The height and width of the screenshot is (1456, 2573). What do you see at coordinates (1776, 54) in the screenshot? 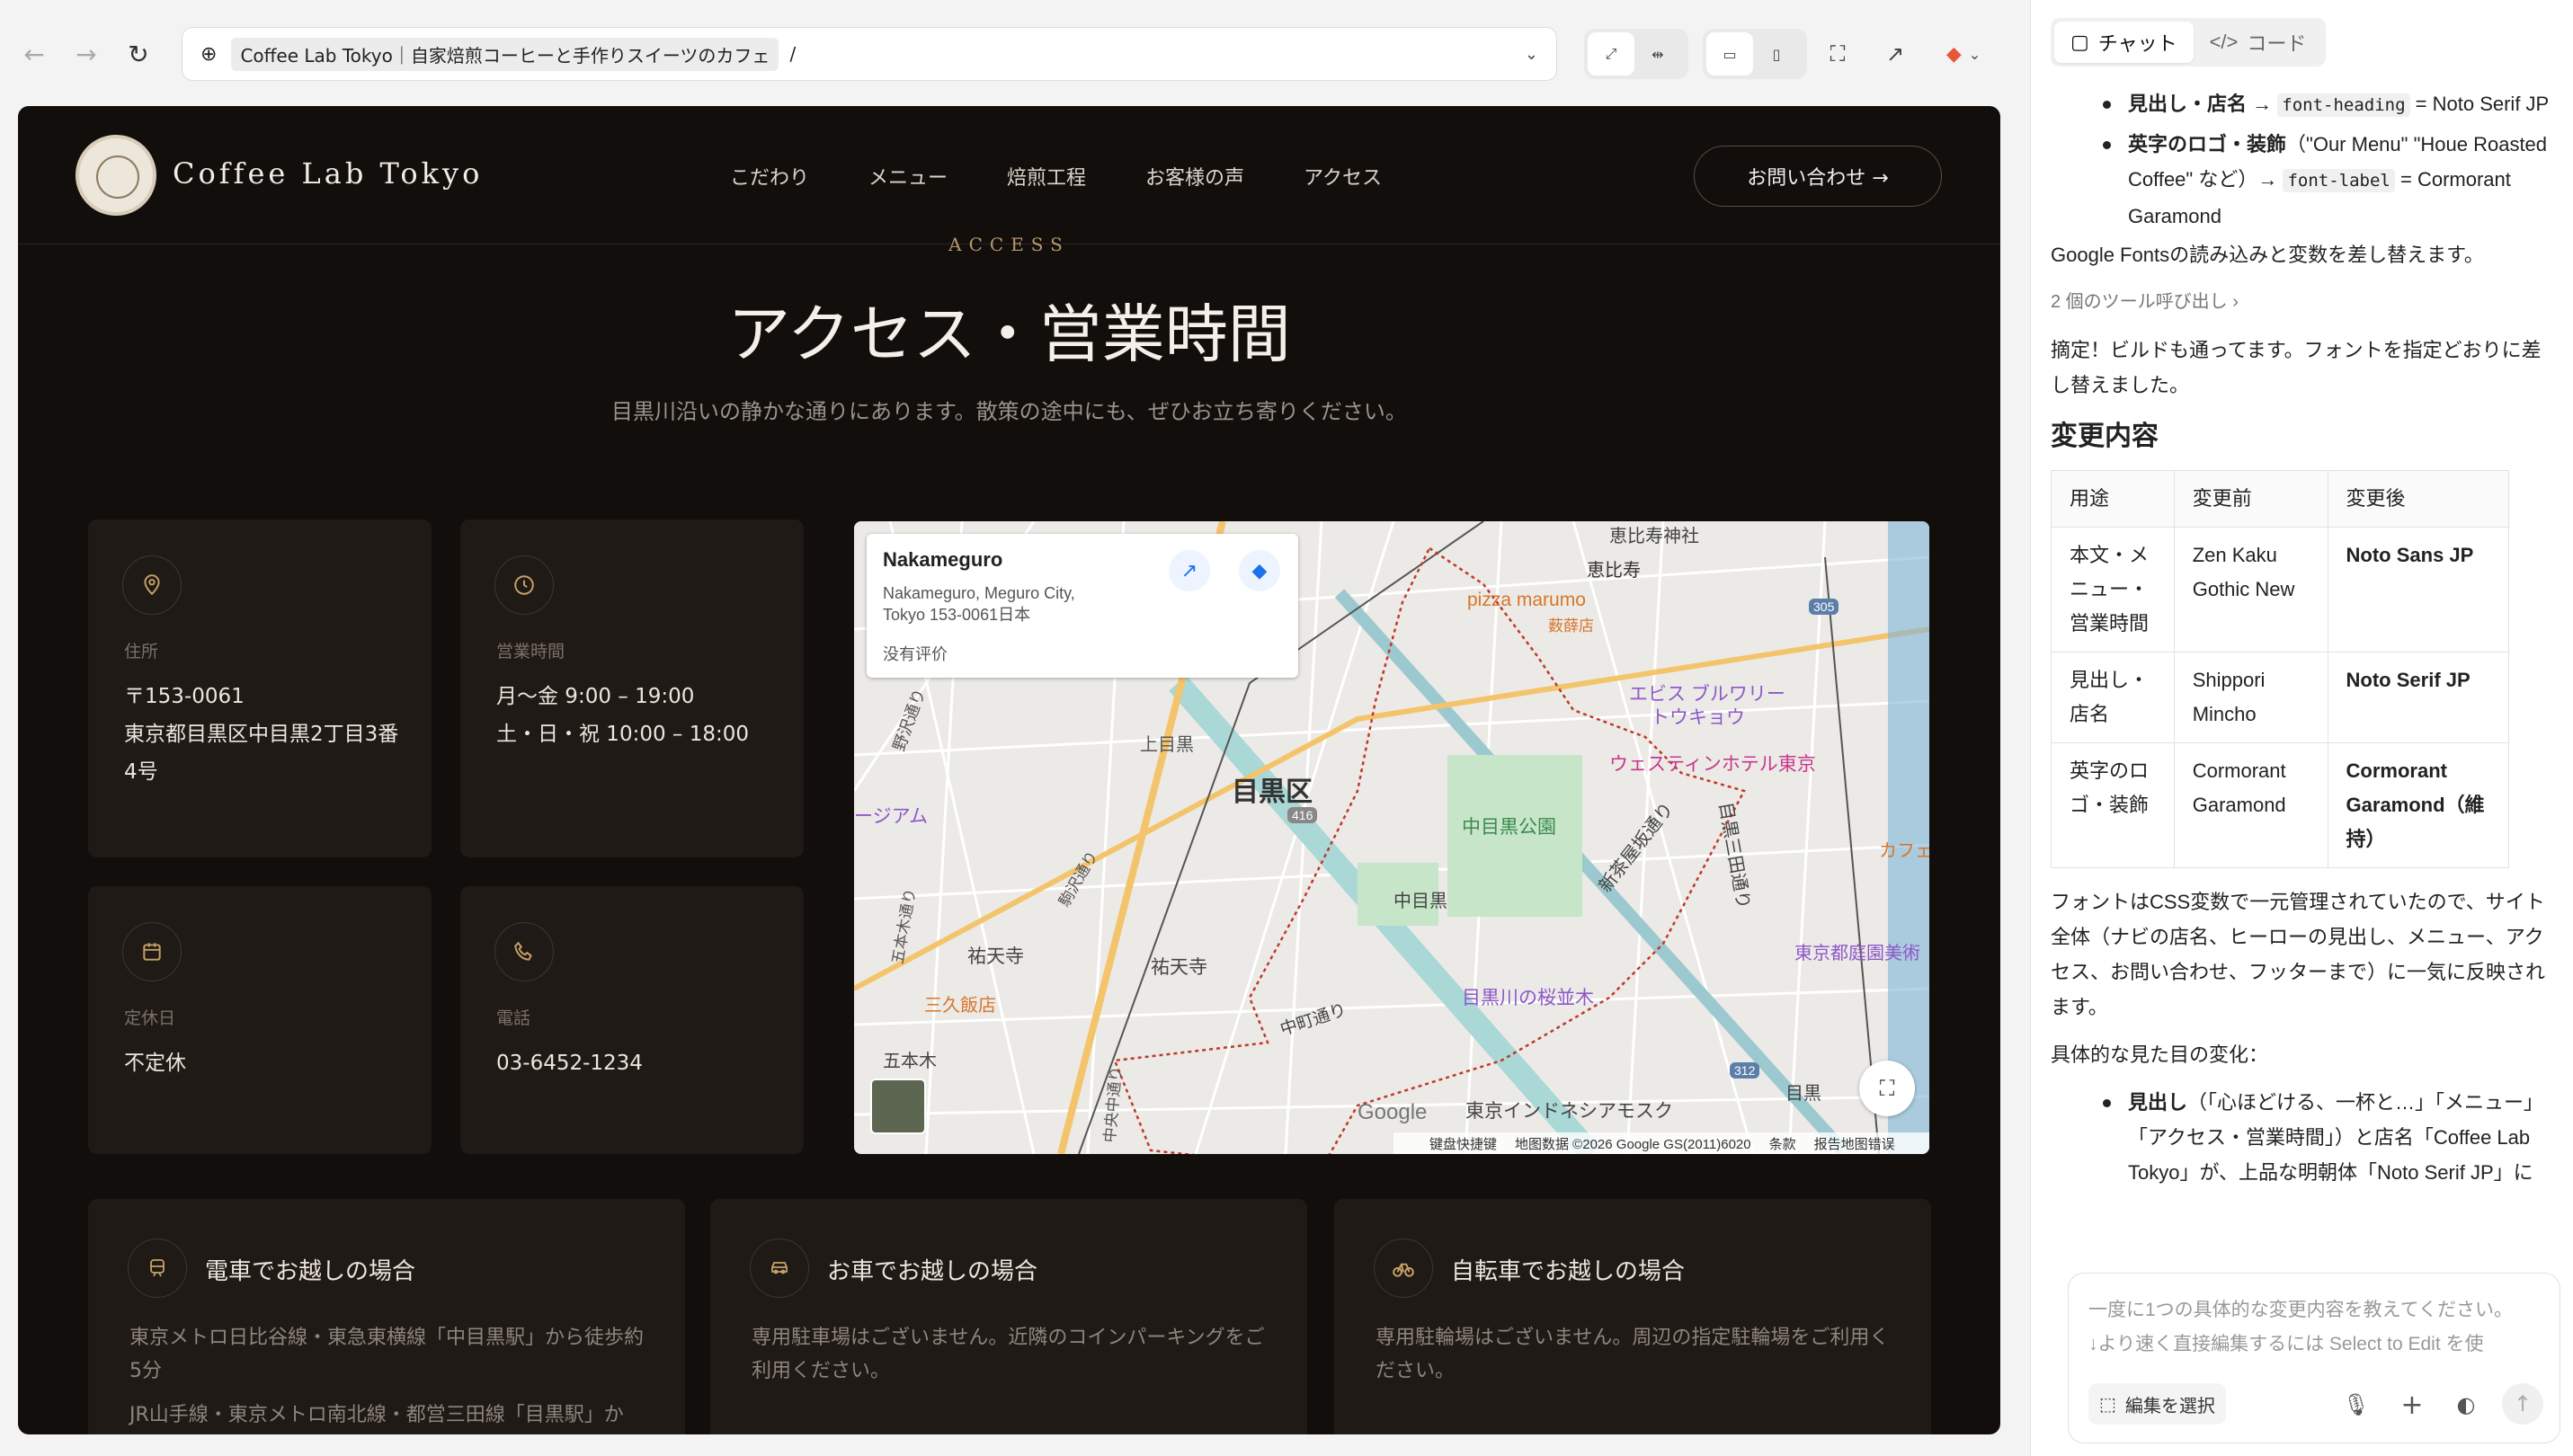
I see `mobile-icon: ▯` at bounding box center [1776, 54].